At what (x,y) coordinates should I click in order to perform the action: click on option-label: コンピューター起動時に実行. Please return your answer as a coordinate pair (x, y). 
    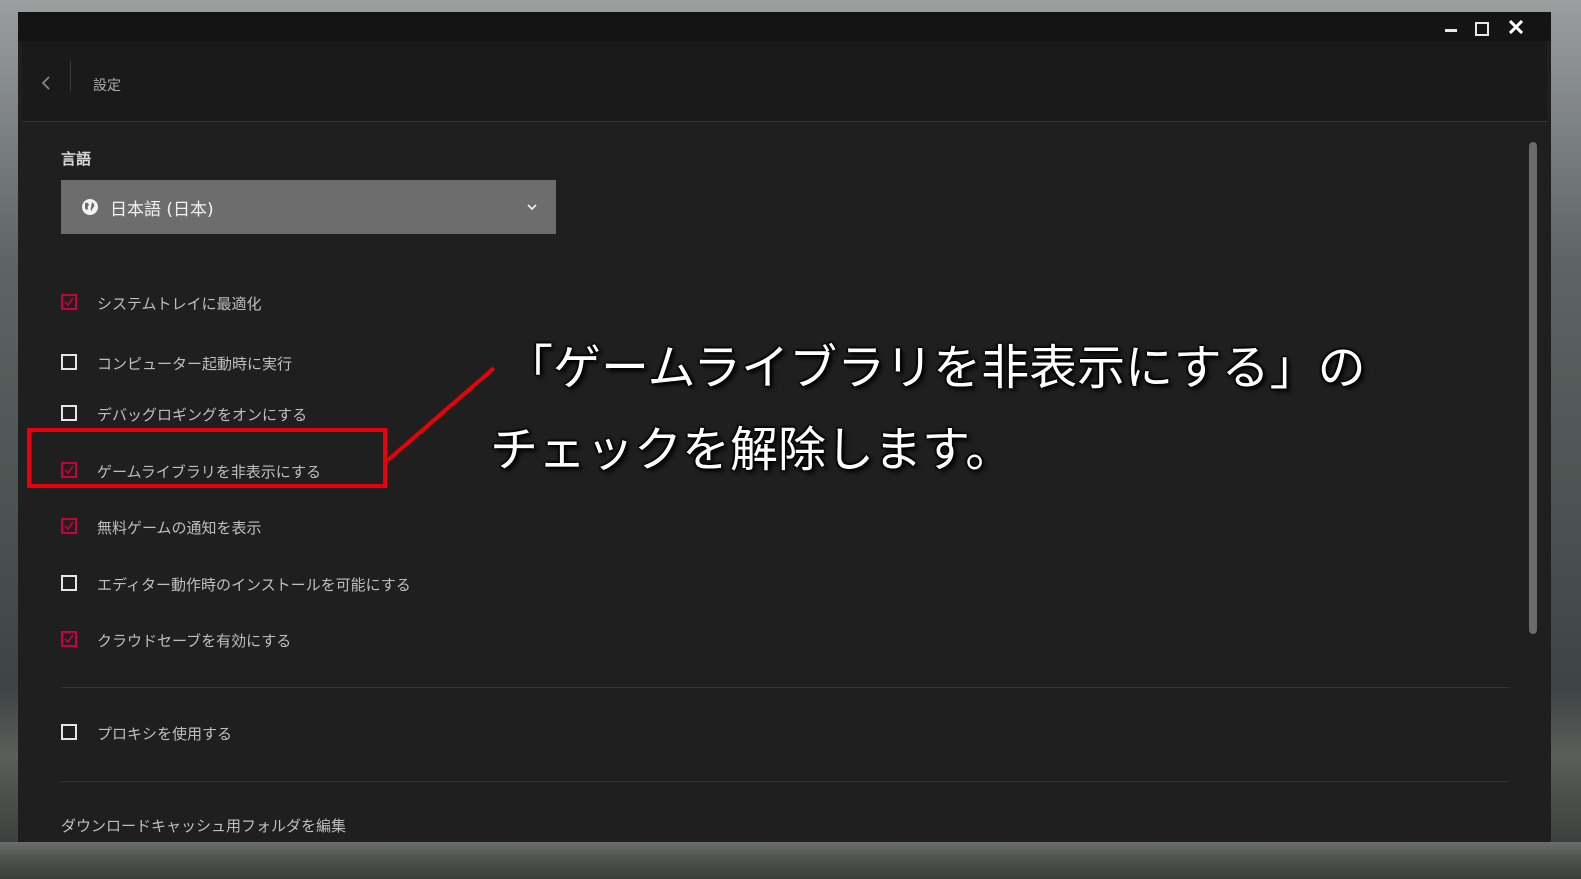
    Looking at the image, I should click on (195, 364).